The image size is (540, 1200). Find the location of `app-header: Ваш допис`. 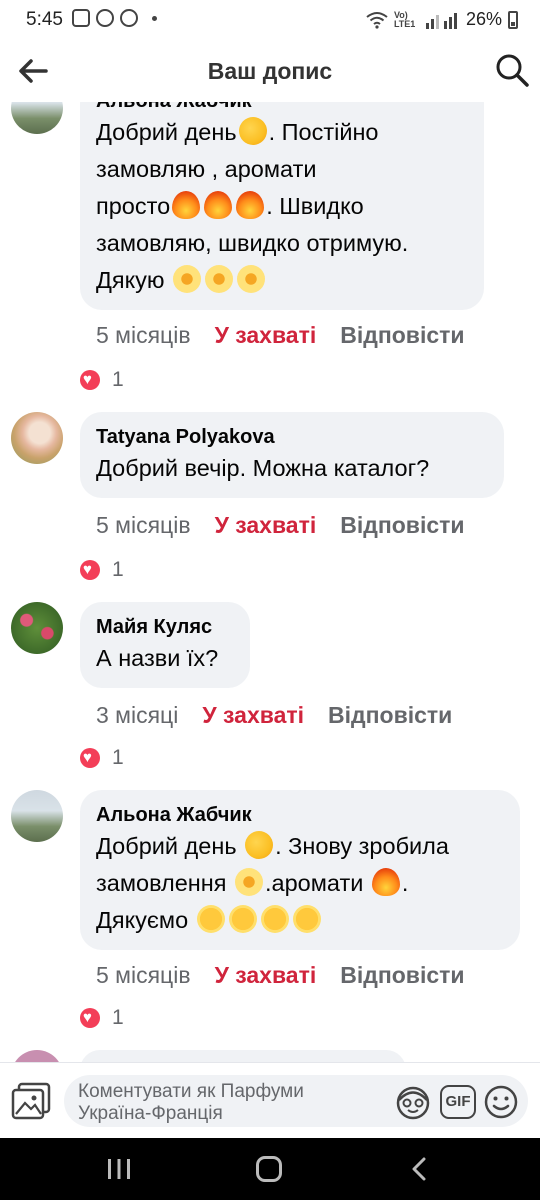

app-header: Ваш допис is located at coordinates (270, 70).